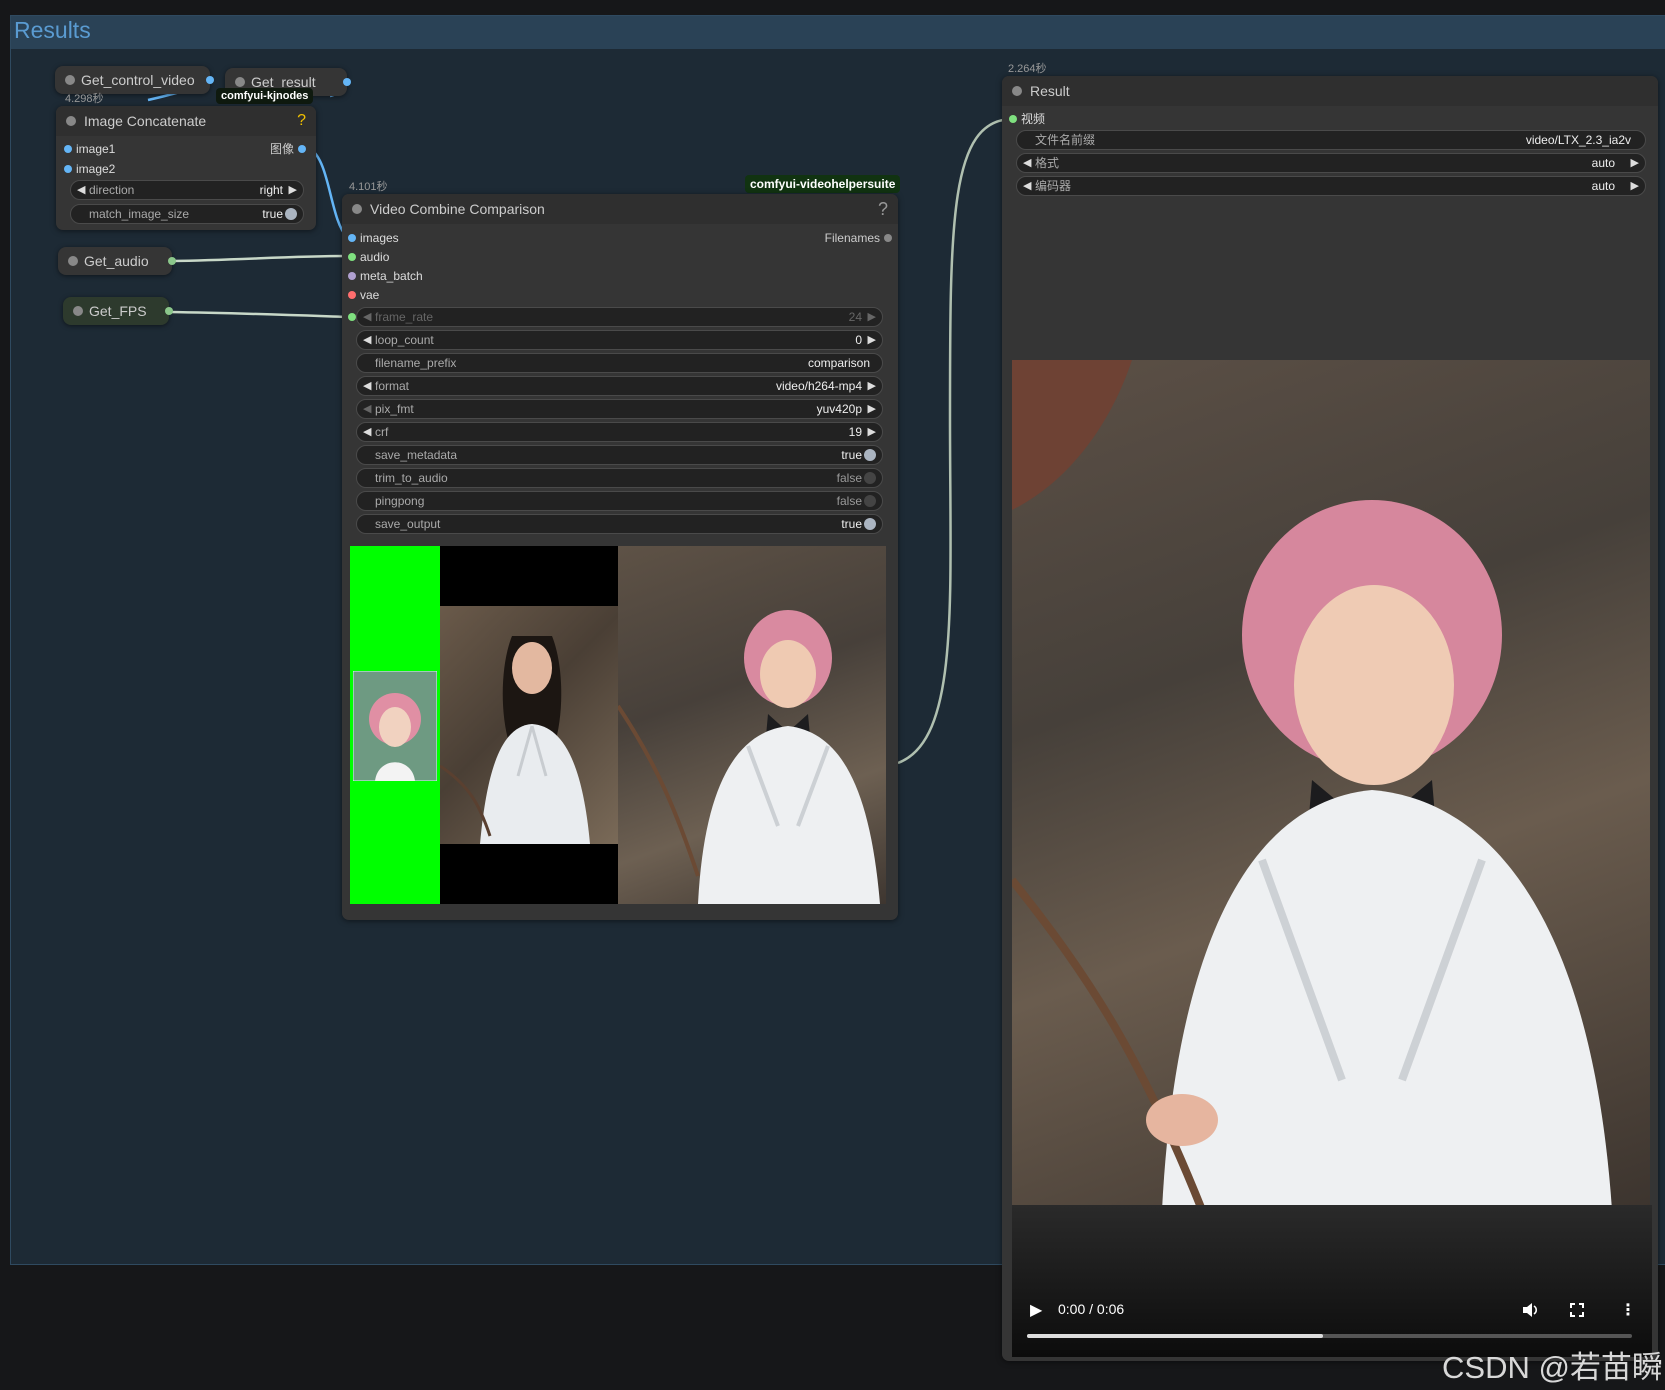 This screenshot has height=1390, width=1665. Describe the element at coordinates (187, 190) in the screenshot. I see `direction-combo: ◀ direction right ▶` at that location.